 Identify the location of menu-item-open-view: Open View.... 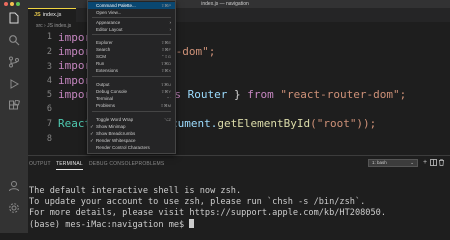
(131, 12).